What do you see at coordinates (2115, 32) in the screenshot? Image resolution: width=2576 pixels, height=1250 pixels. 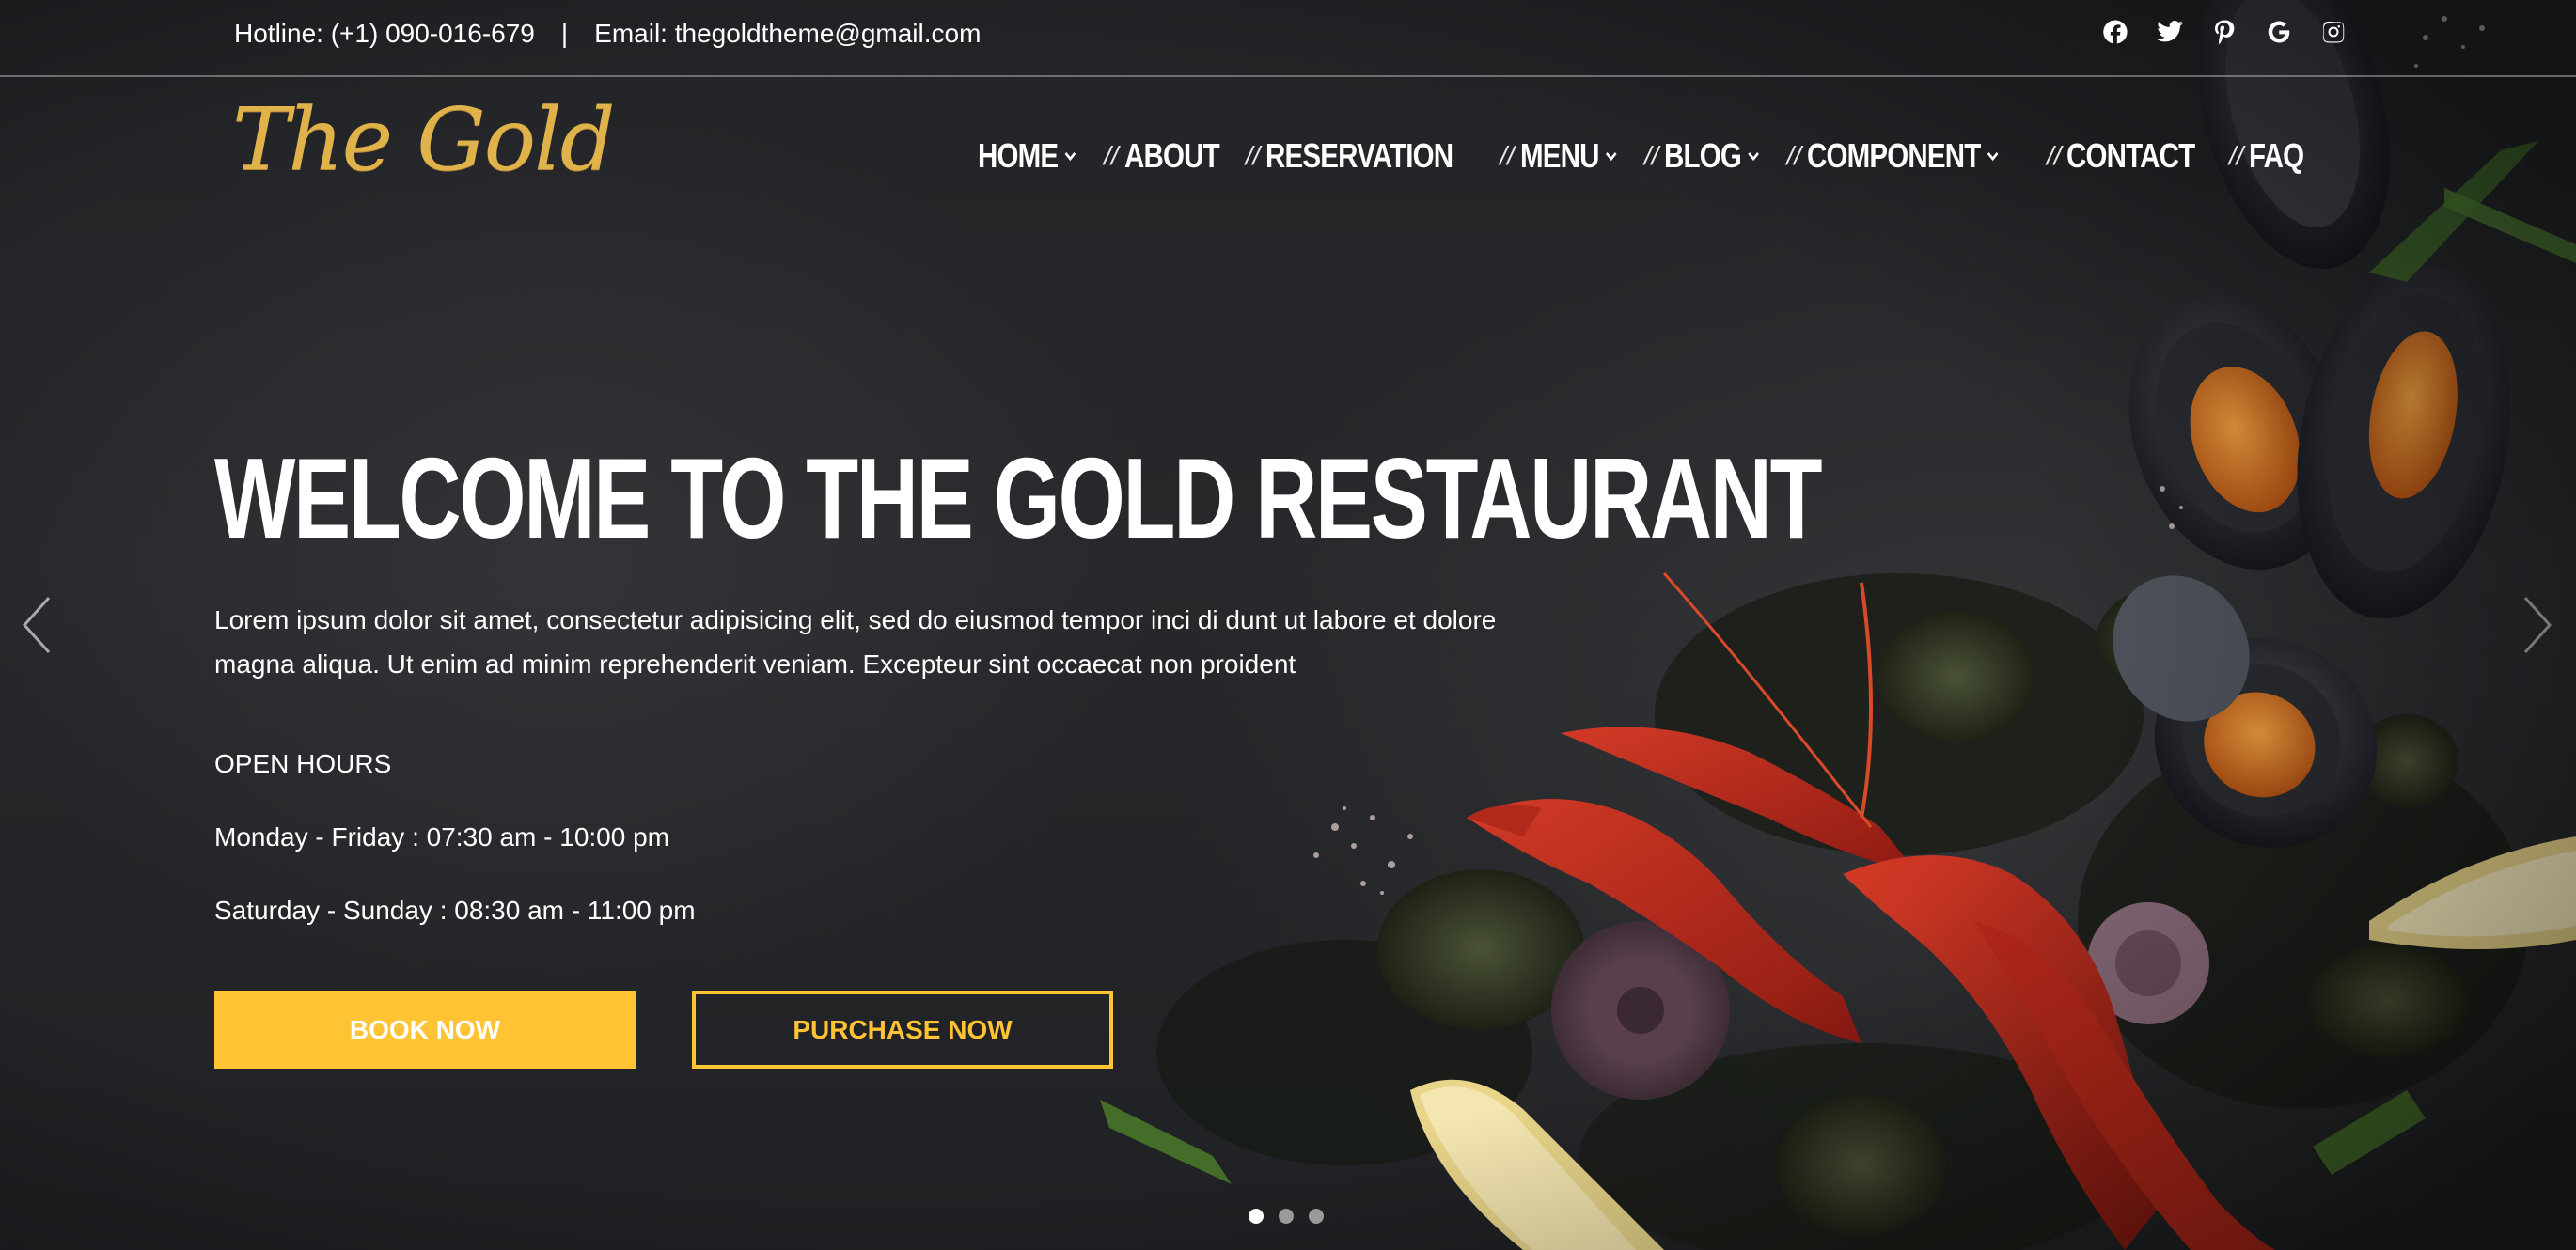 I see `facebook-icon` at bounding box center [2115, 32].